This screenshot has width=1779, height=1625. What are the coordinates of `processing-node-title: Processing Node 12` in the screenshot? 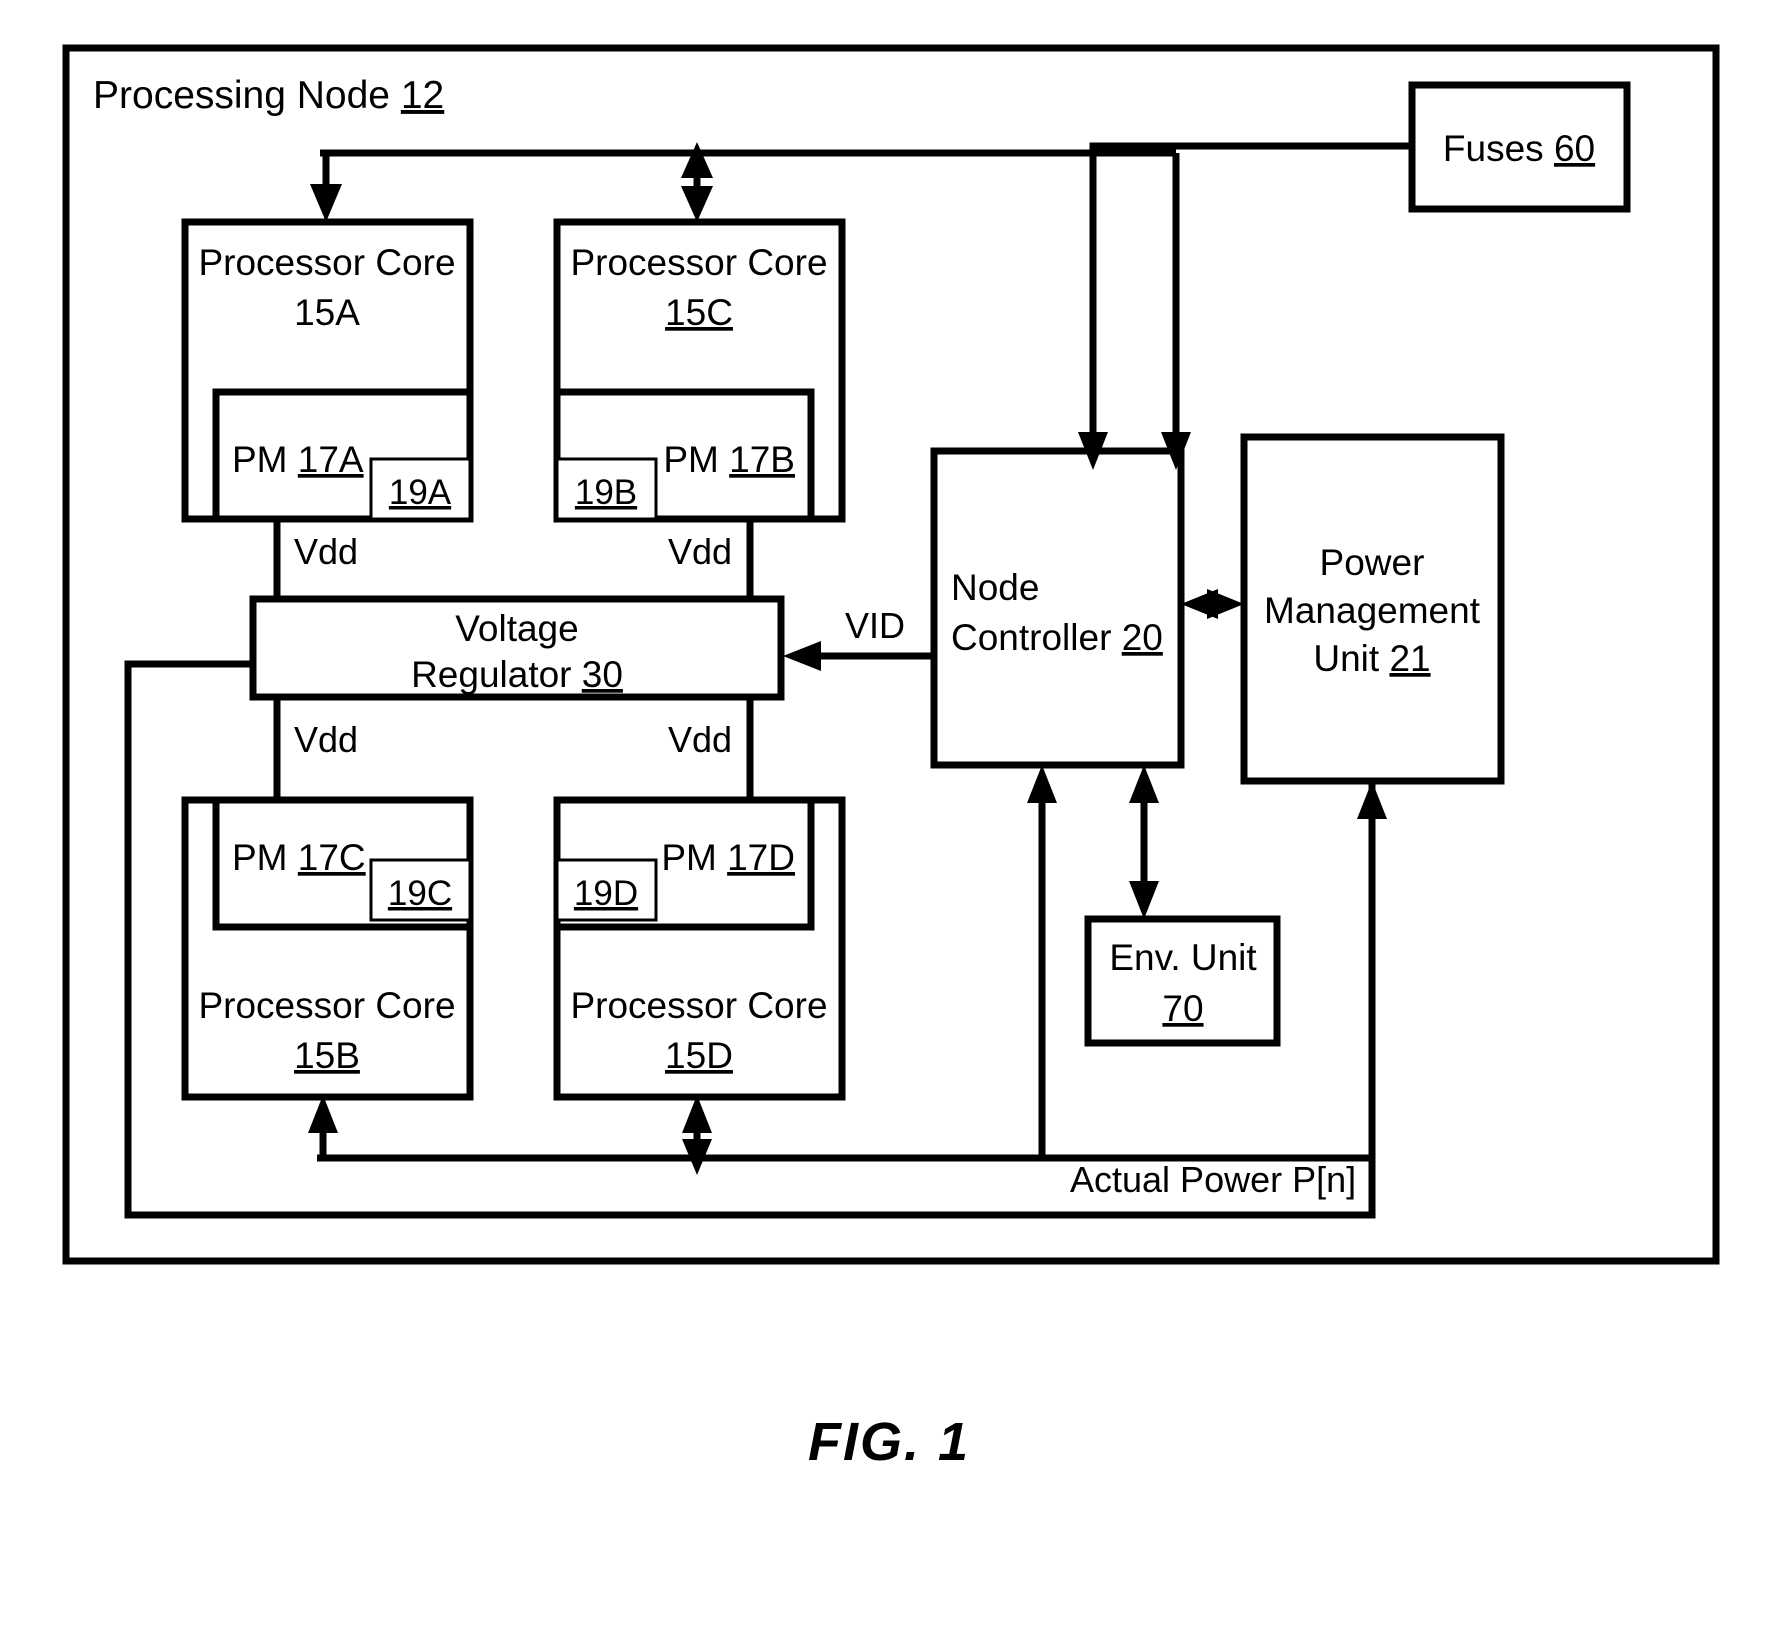 It's located at (268, 95).